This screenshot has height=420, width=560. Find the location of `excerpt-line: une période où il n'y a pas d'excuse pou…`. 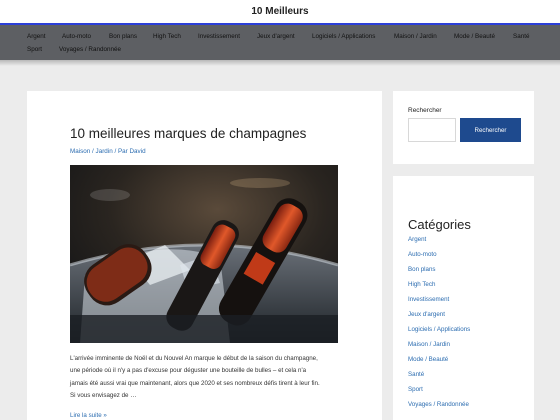

excerpt-line: une période où il n'y a pas d'excuse pou… is located at coordinates (188, 371).